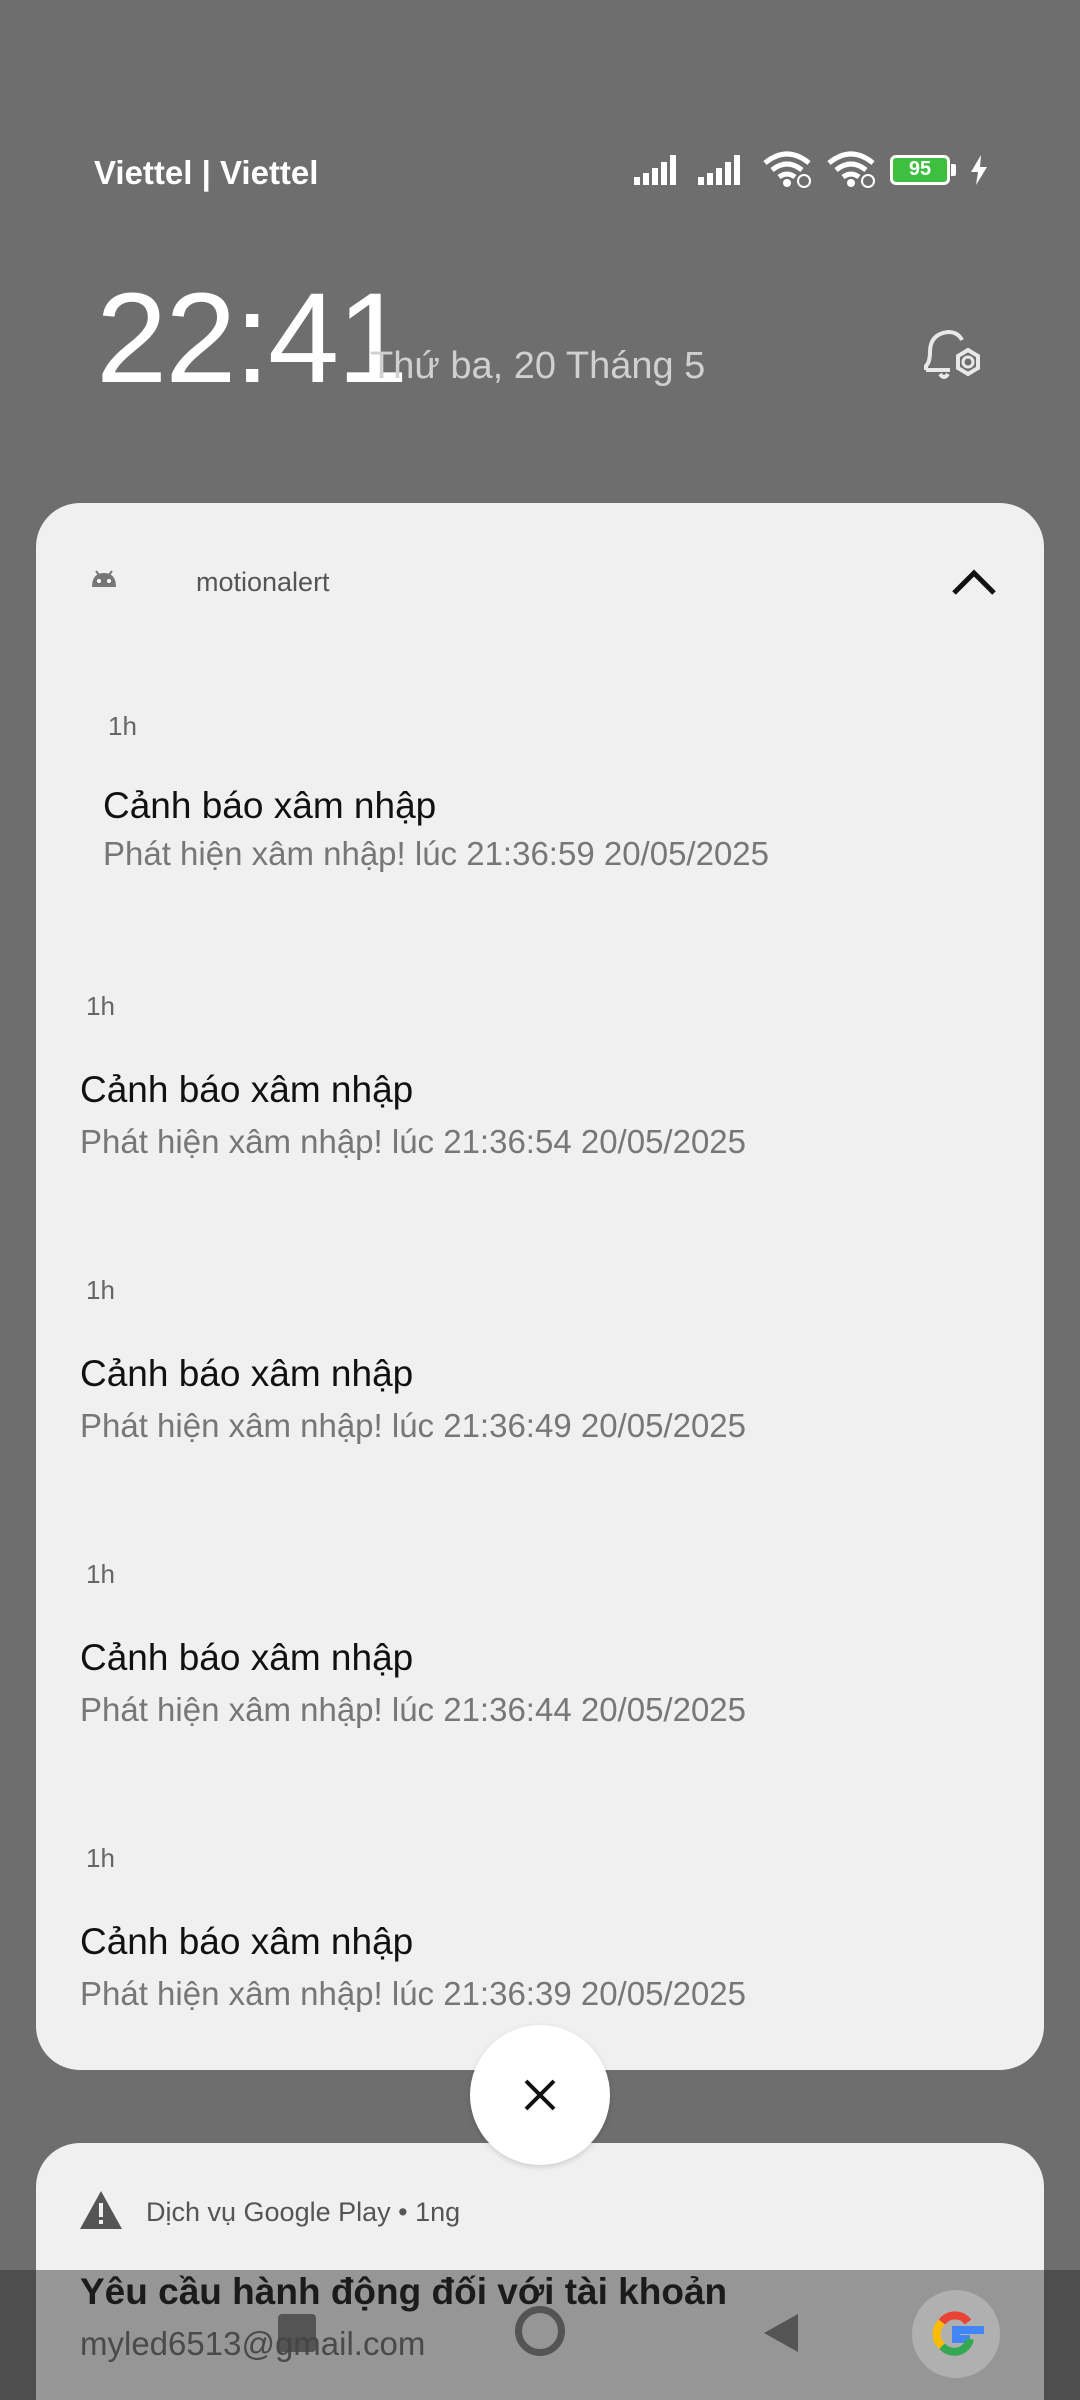 This screenshot has width=1080, height=2400. Describe the element at coordinates (101, 2210) in the screenshot. I see `warning-icon` at that location.